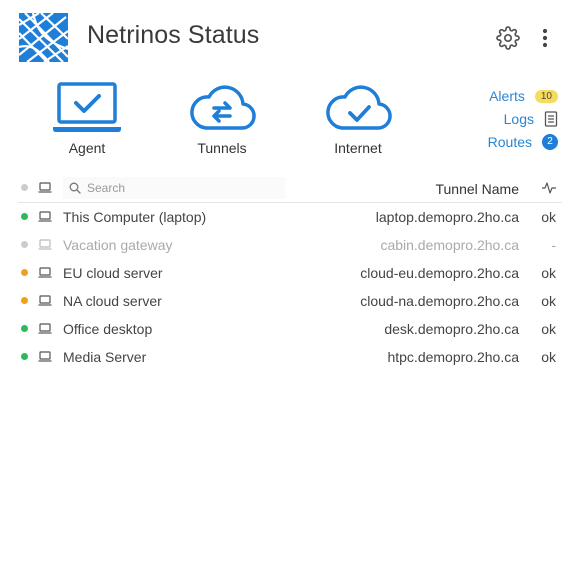 The image size is (582, 561). Describe the element at coordinates (173, 35) in the screenshot. I see `app-title: Netrinos Status` at that location.